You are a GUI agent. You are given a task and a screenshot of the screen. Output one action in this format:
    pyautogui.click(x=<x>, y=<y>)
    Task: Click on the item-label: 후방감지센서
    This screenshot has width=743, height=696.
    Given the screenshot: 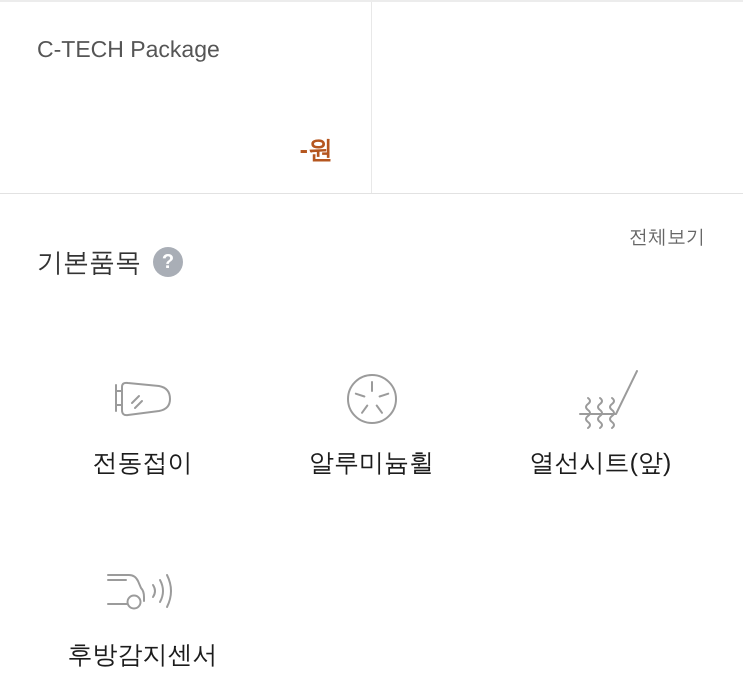 What is the action you would take?
    pyautogui.click(x=143, y=655)
    